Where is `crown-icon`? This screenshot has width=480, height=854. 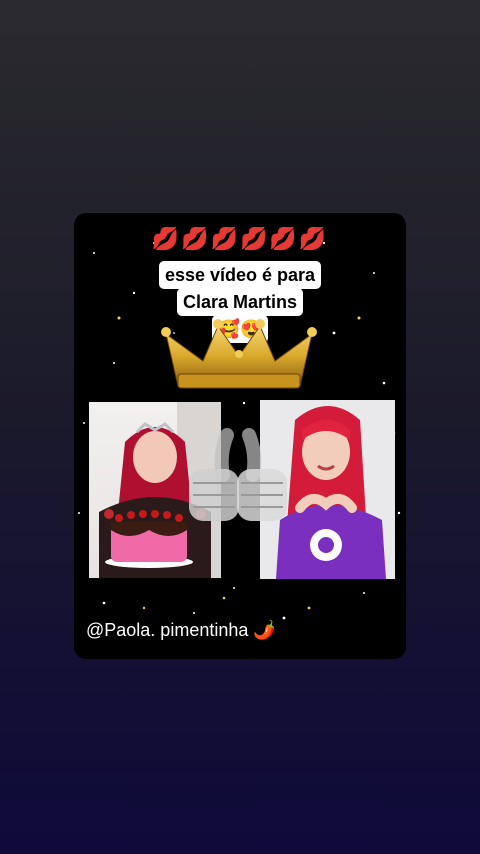
crown-icon is located at coordinates (239, 354).